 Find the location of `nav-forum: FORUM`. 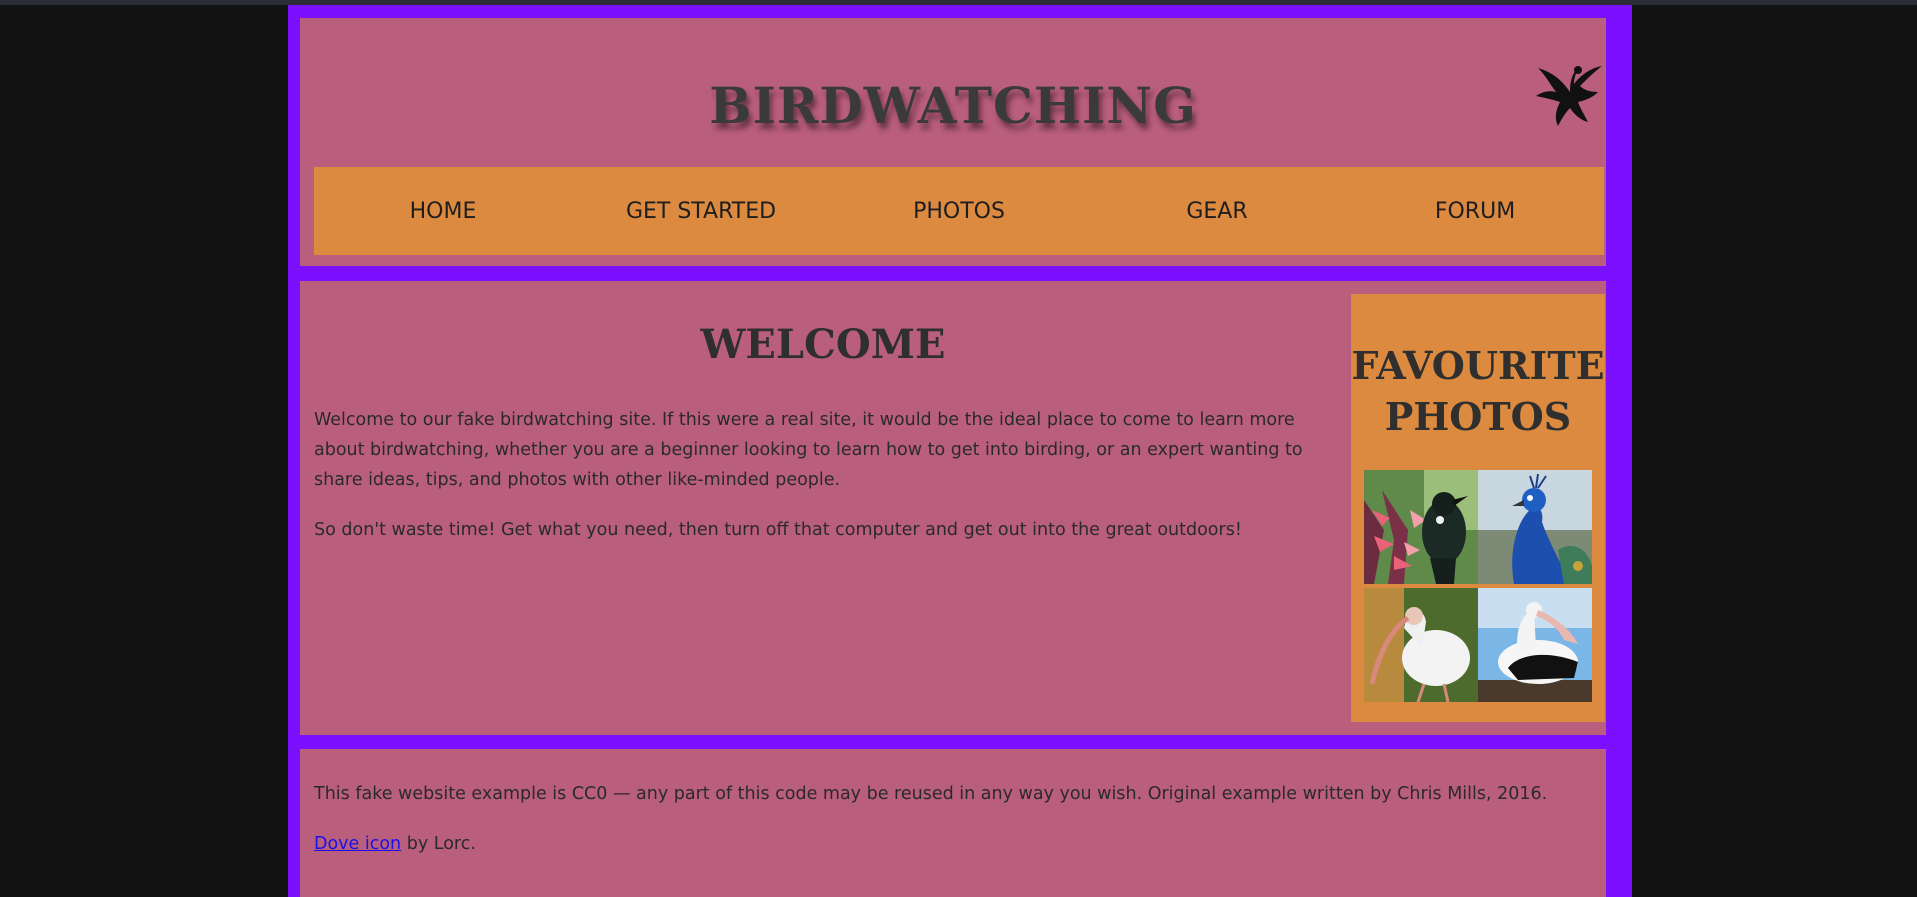

nav-forum: FORUM is located at coordinates (1475, 211).